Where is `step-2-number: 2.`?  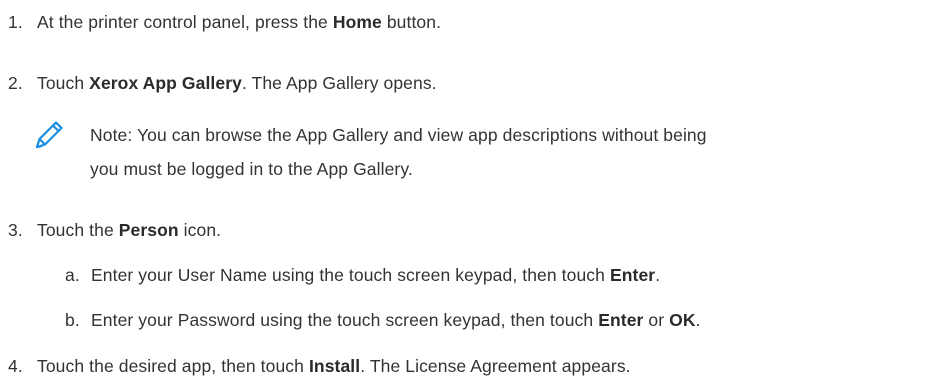 step-2-number: 2. is located at coordinates (15, 83).